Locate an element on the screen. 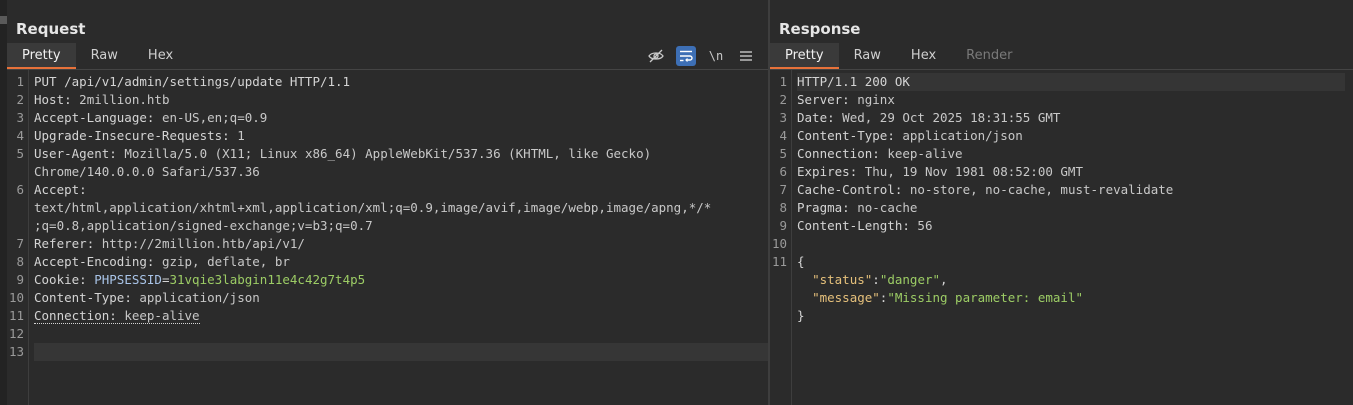  response-line: 6 Expires: Thu, 19 Nov 1981 08:52:00 GMT is located at coordinates (931, 171).